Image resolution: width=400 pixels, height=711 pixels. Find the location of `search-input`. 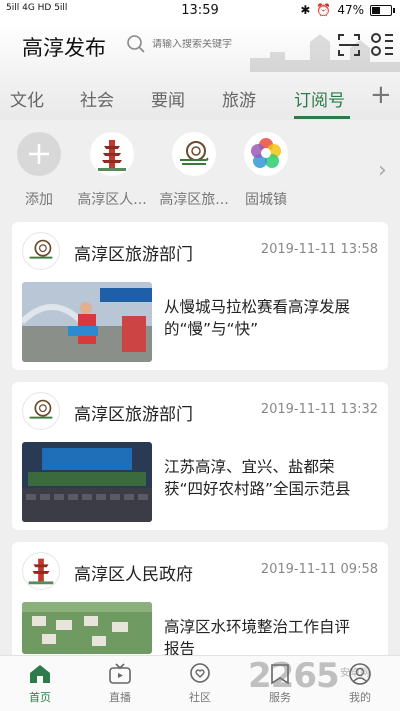

search-input is located at coordinates (222, 44).